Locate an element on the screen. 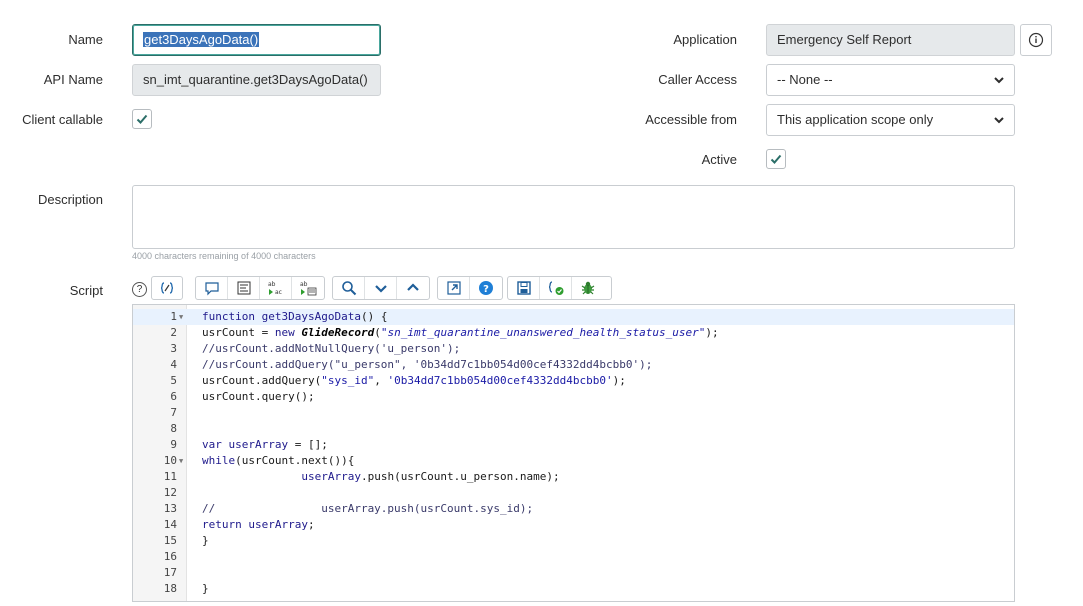 The height and width of the screenshot is (606, 1083). caller-access-value: -- None -- is located at coordinates (805, 79).